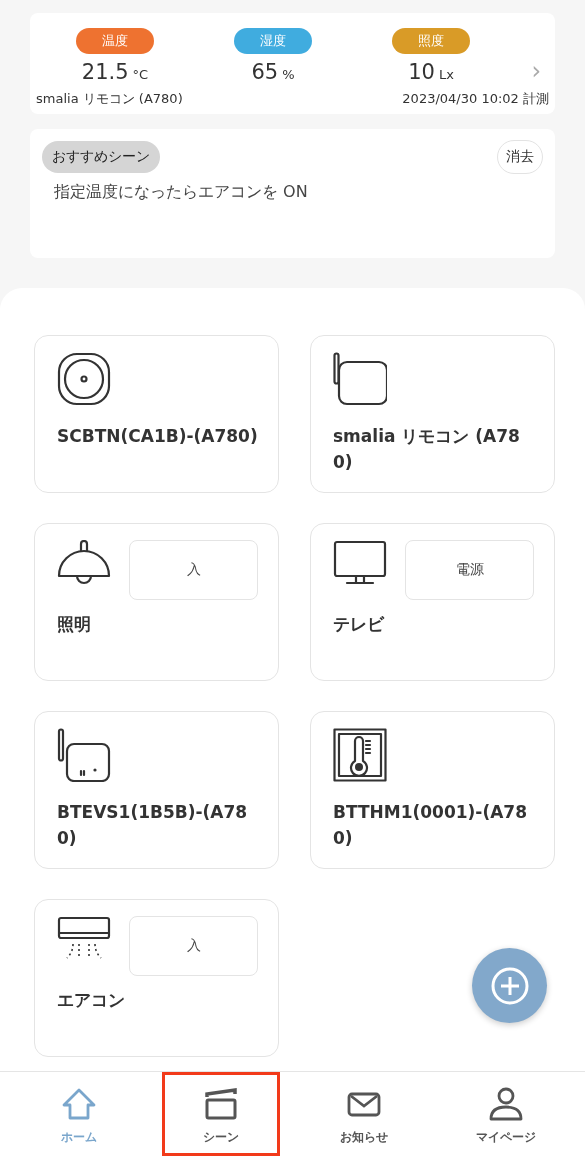 This screenshot has width=585, height=1156. Describe the element at coordinates (505, 1114) in the screenshot. I see `tab: マイページ` at that location.